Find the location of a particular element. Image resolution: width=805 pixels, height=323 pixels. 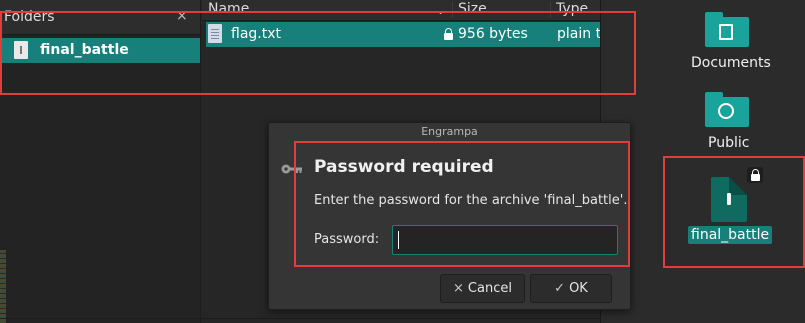

folder-item-label: final_battle is located at coordinates (84, 50).